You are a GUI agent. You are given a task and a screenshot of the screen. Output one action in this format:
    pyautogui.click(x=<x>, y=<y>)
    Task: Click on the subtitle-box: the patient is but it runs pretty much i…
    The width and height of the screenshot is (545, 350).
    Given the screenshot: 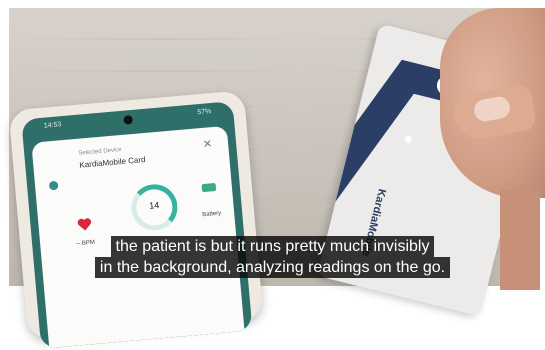 What is the action you would take?
    pyautogui.click(x=272, y=257)
    